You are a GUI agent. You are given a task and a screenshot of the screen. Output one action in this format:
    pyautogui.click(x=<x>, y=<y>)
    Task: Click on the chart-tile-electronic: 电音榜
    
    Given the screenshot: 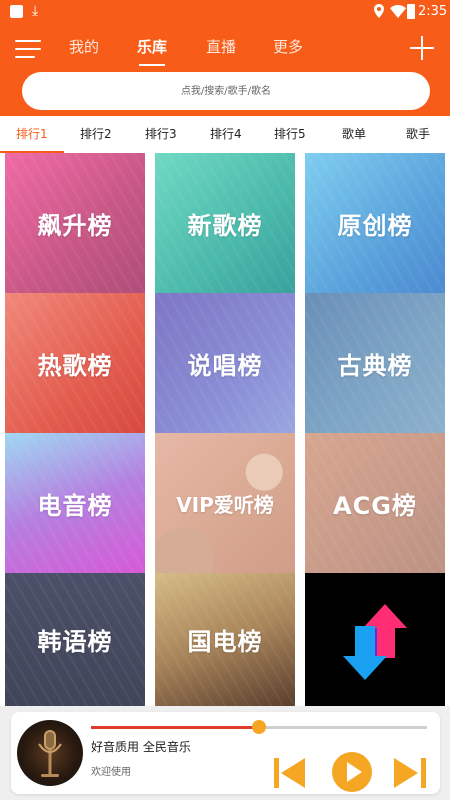 What is the action you would take?
    pyautogui.click(x=75, y=503)
    